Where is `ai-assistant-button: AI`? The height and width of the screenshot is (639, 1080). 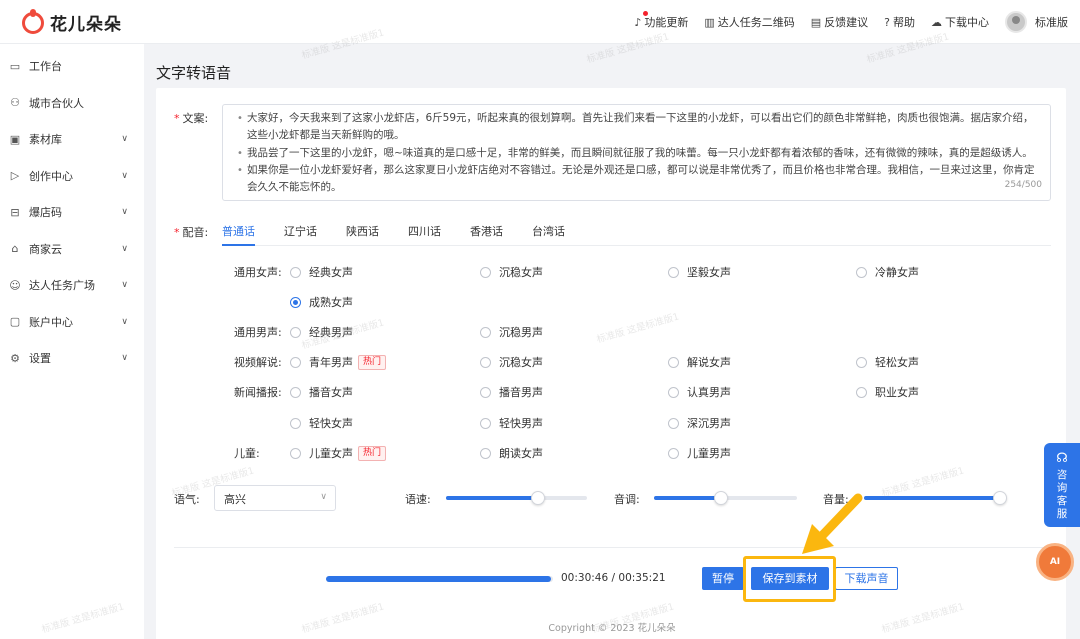 ai-assistant-button: AI is located at coordinates (1055, 562).